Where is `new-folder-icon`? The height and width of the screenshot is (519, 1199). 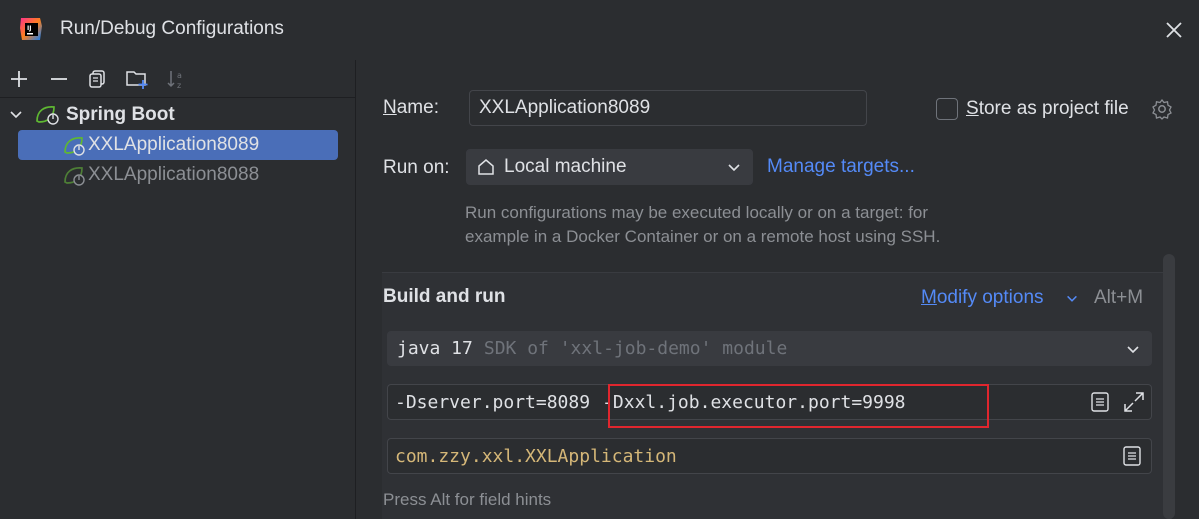
new-folder-icon is located at coordinates (137, 80).